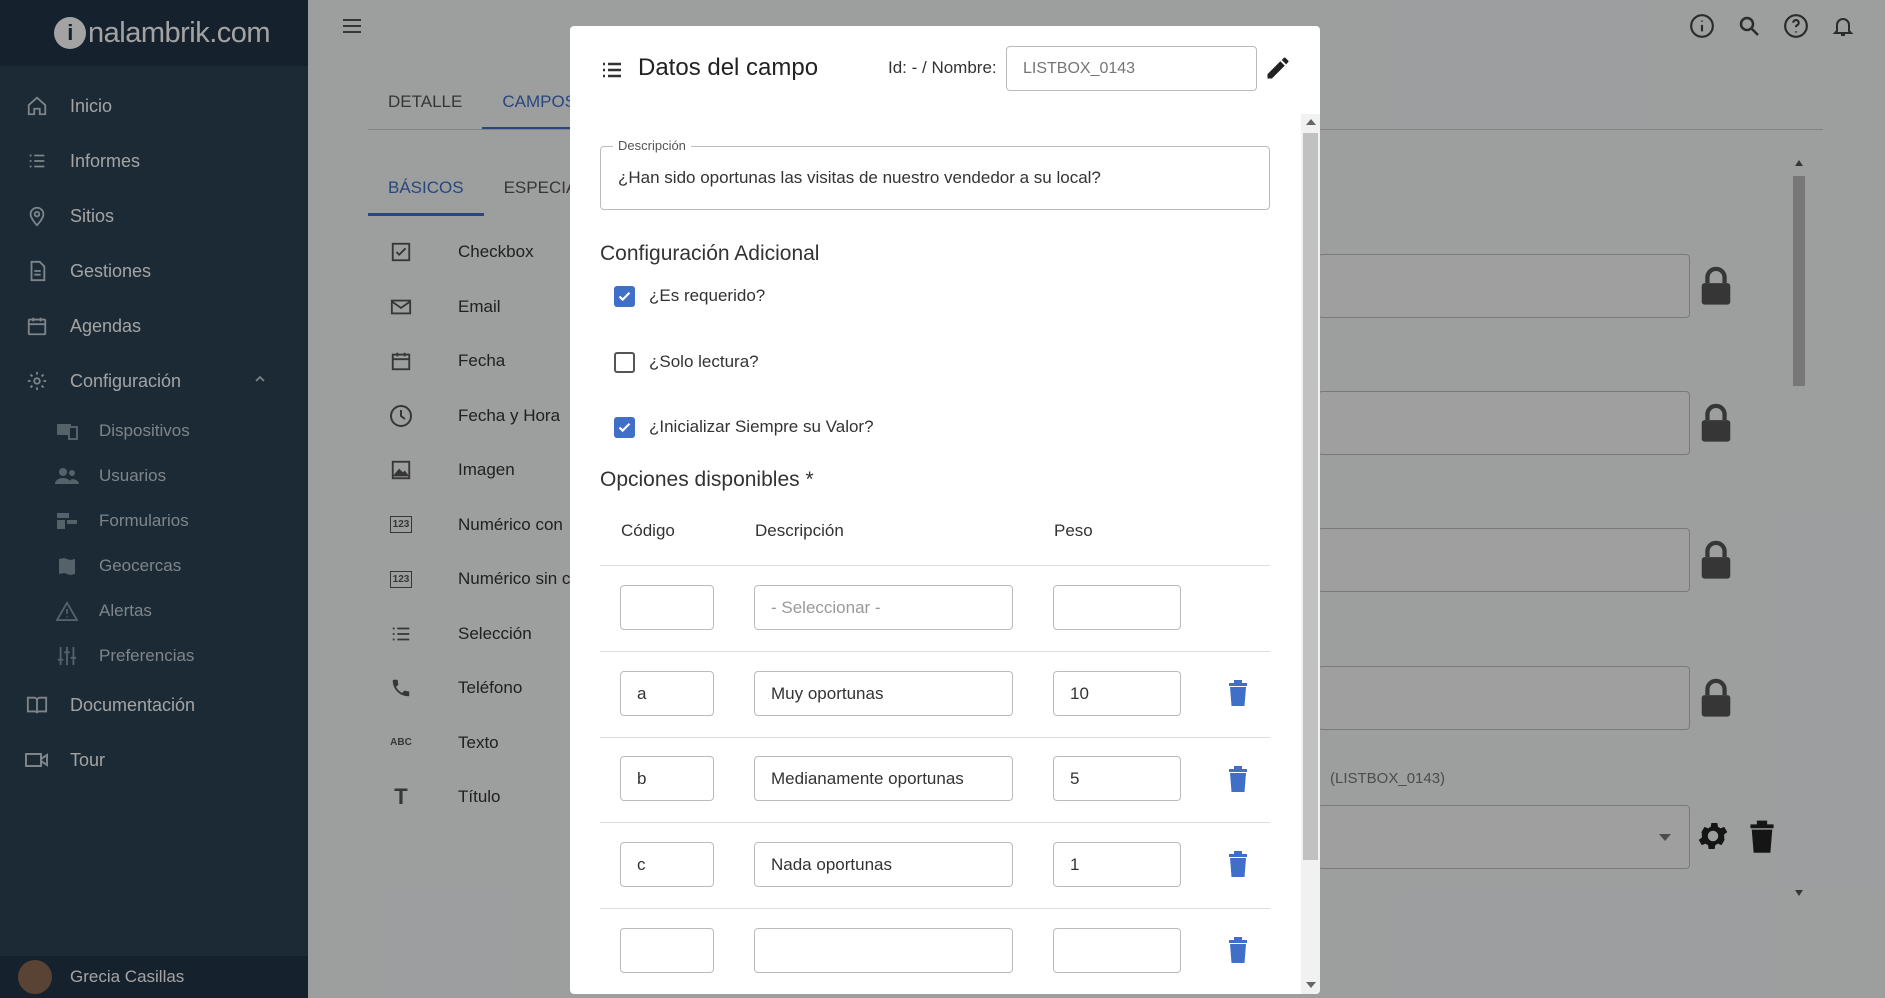  Describe the element at coordinates (1117, 778) in the screenshot. I see `option-weight-input: 5` at that location.